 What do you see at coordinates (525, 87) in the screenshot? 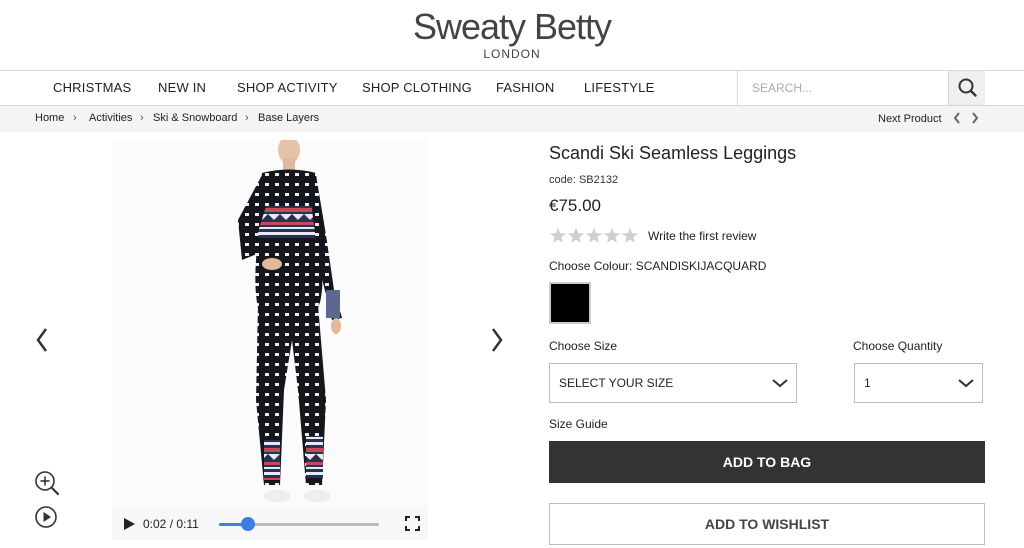
I see `nav-item-fashion: FASHION` at bounding box center [525, 87].